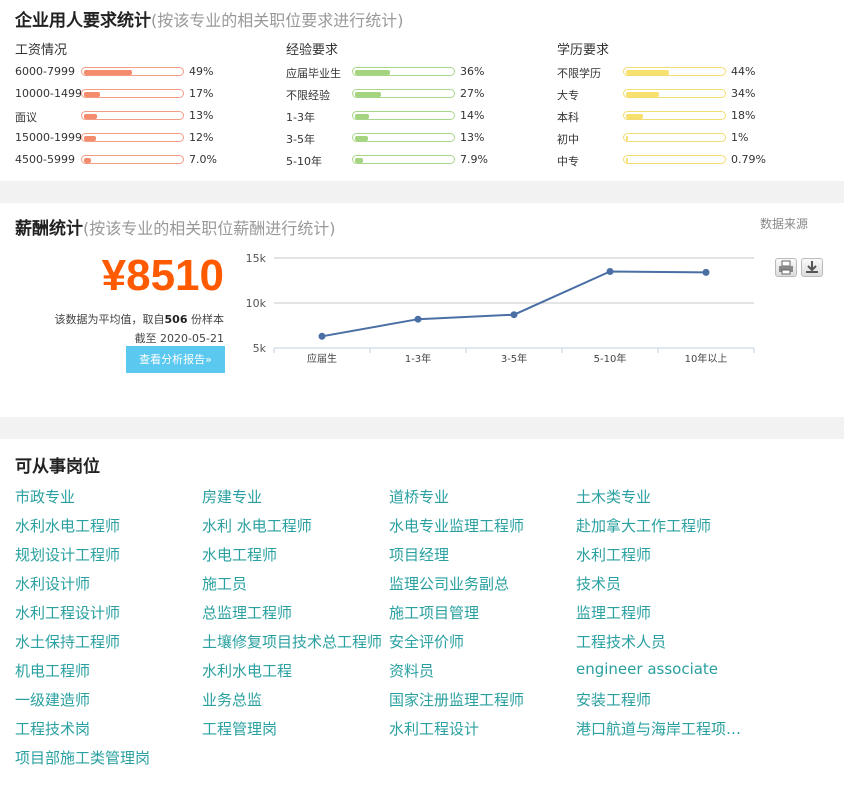 This screenshot has width=844, height=785. Describe the element at coordinates (292, 612) in the screenshot. I see `job-link: 总监理工程师` at that location.